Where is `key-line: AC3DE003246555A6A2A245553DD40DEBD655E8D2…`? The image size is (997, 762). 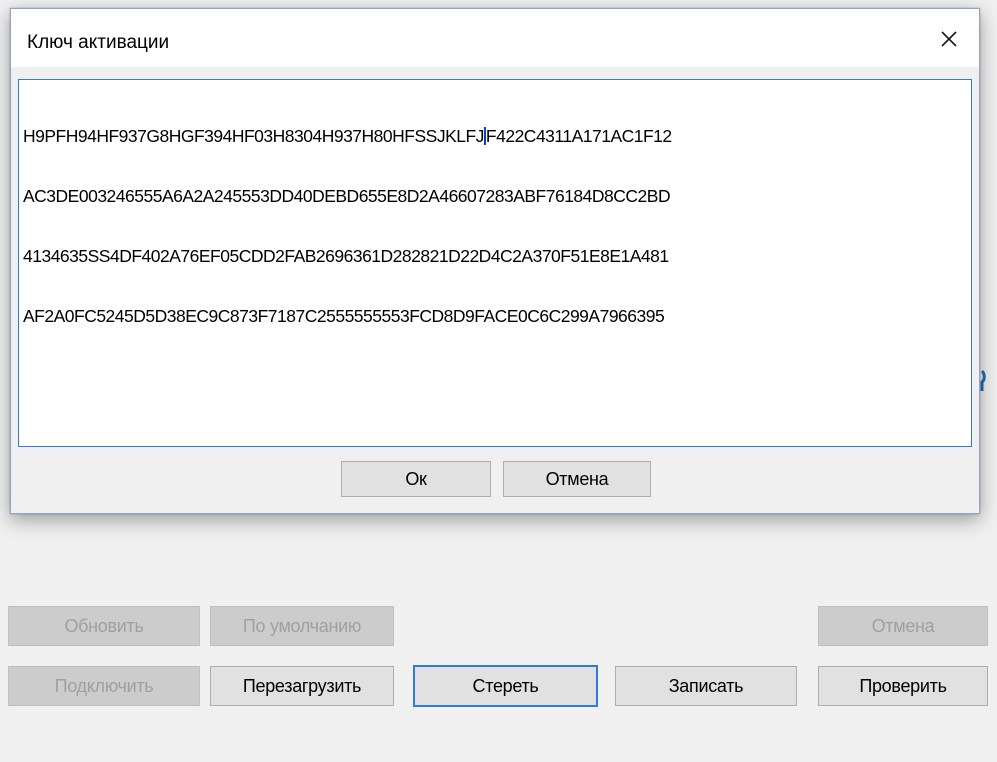 key-line: AC3DE003246555A6A2A245553DD40DEBD655E8D2… is located at coordinates (347, 196).